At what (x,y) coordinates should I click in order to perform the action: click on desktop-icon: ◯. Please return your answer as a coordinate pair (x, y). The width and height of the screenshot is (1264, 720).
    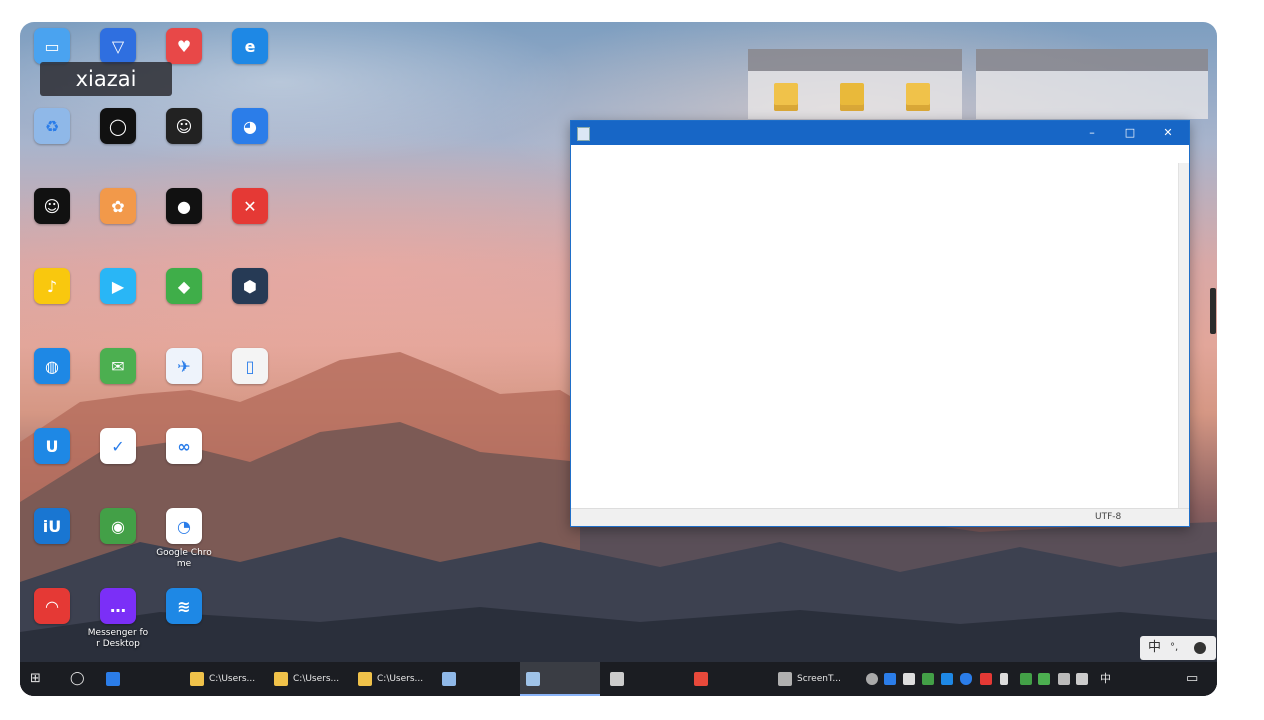
    Looking at the image, I should click on (118, 141).